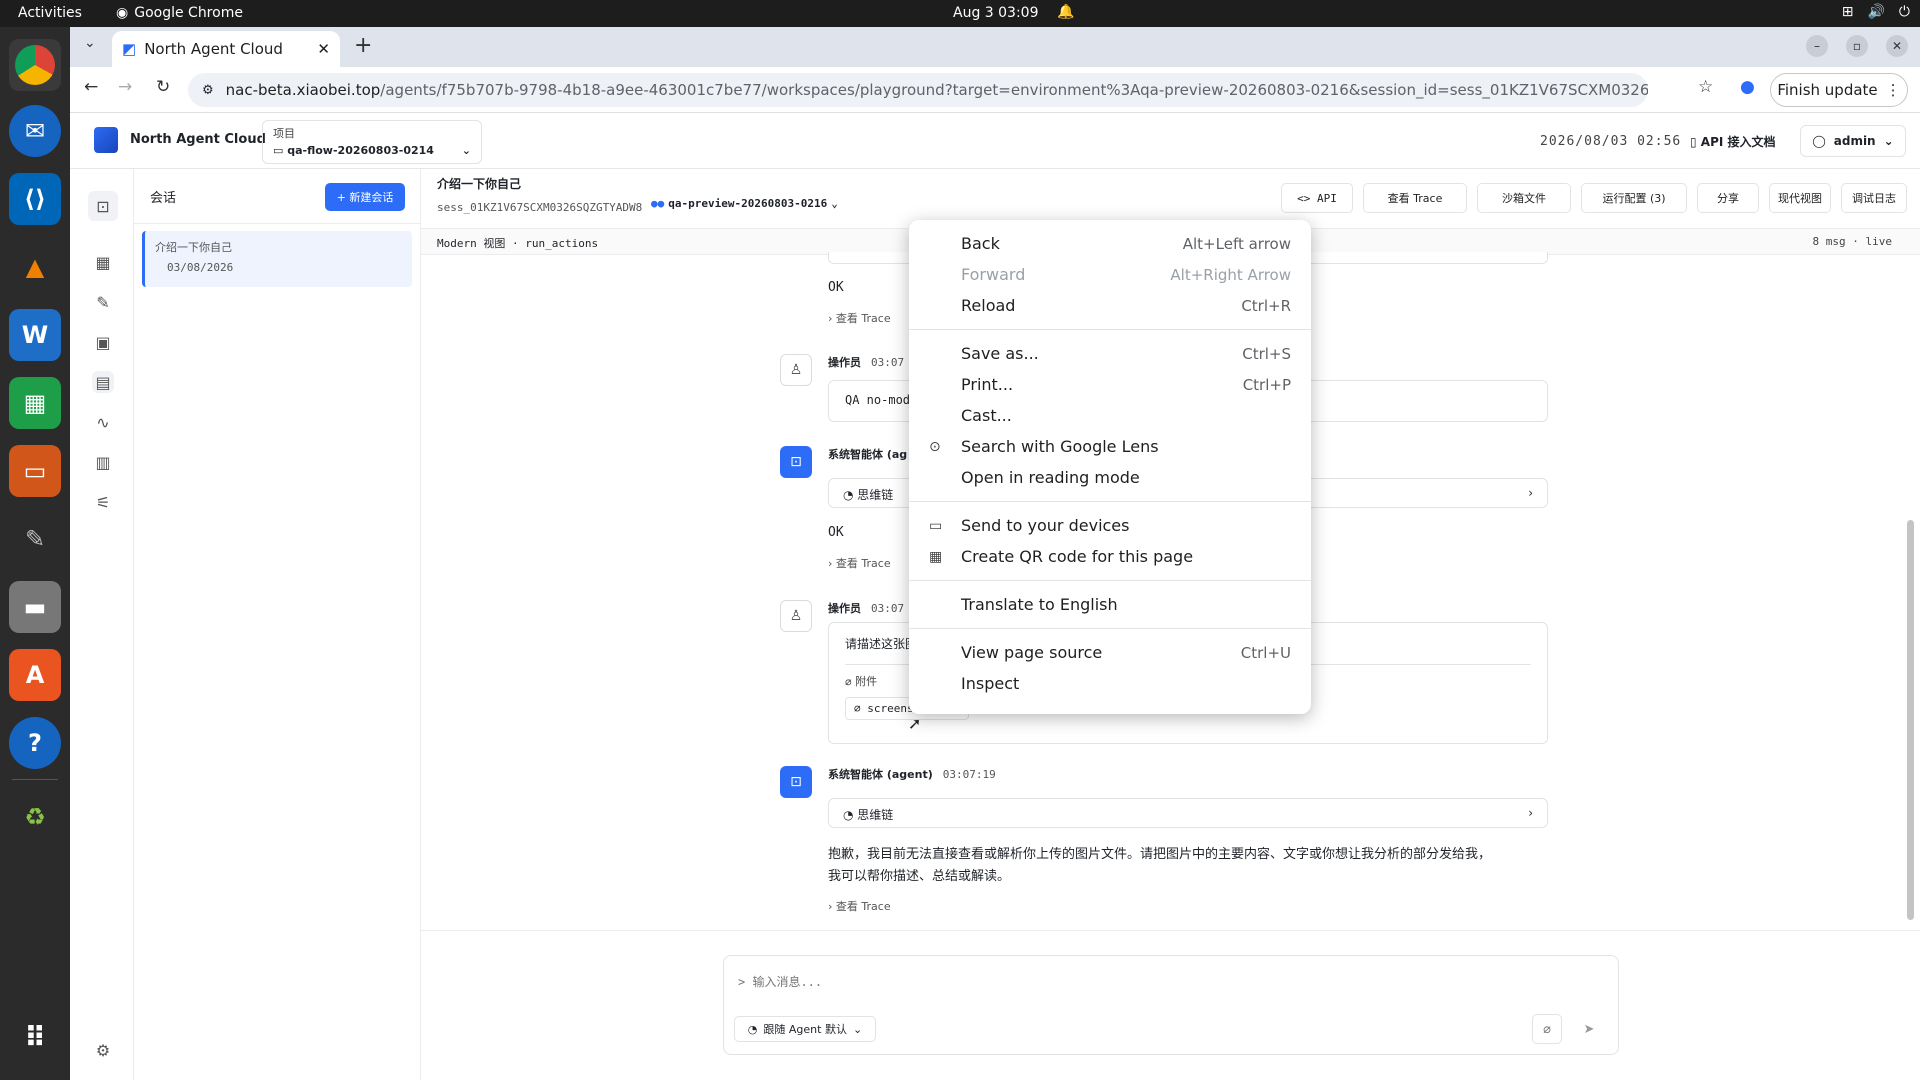 The height and width of the screenshot is (1080, 1920). What do you see at coordinates (1236, 243) in the screenshot?
I see `menu-shortcut: Alt+Left arrow` at bounding box center [1236, 243].